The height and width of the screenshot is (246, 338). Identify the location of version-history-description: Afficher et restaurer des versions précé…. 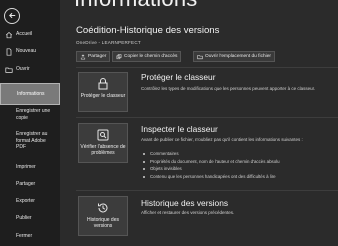
(188, 212).